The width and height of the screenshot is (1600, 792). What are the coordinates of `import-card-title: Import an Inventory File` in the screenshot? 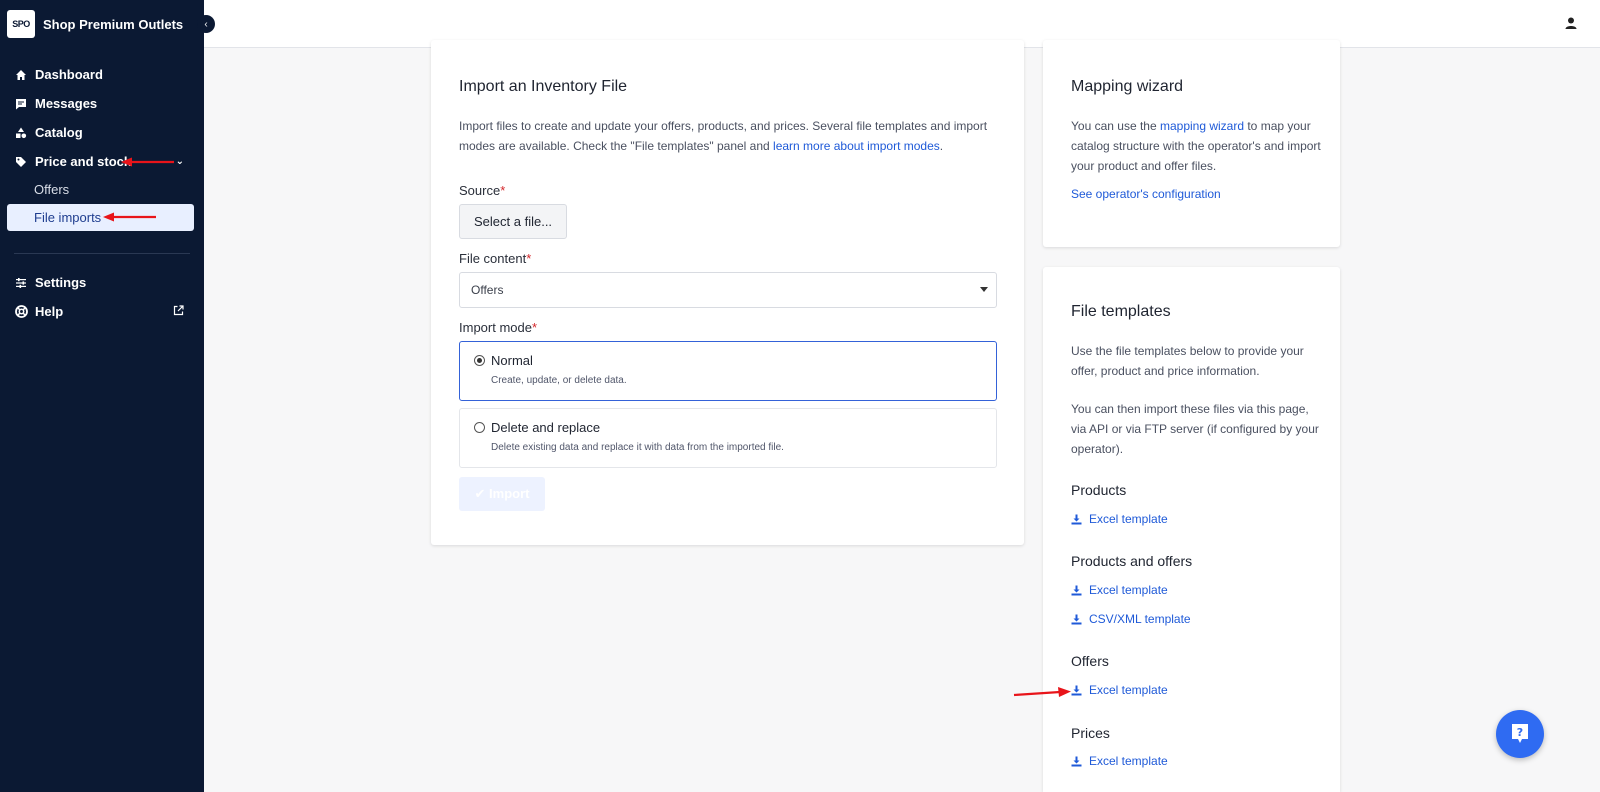 It's located at (543, 86).